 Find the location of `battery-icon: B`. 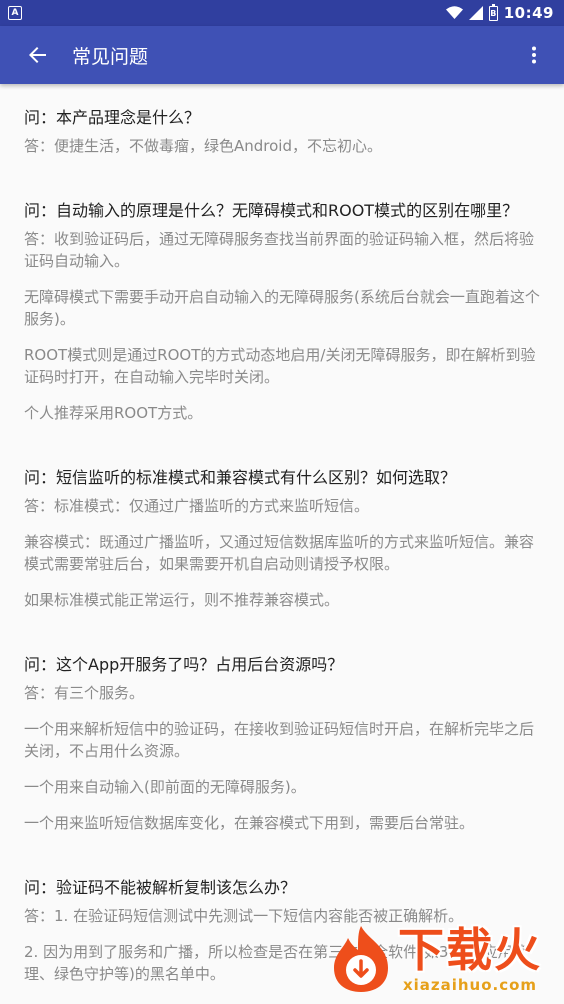

battery-icon: B is located at coordinates (493, 12).